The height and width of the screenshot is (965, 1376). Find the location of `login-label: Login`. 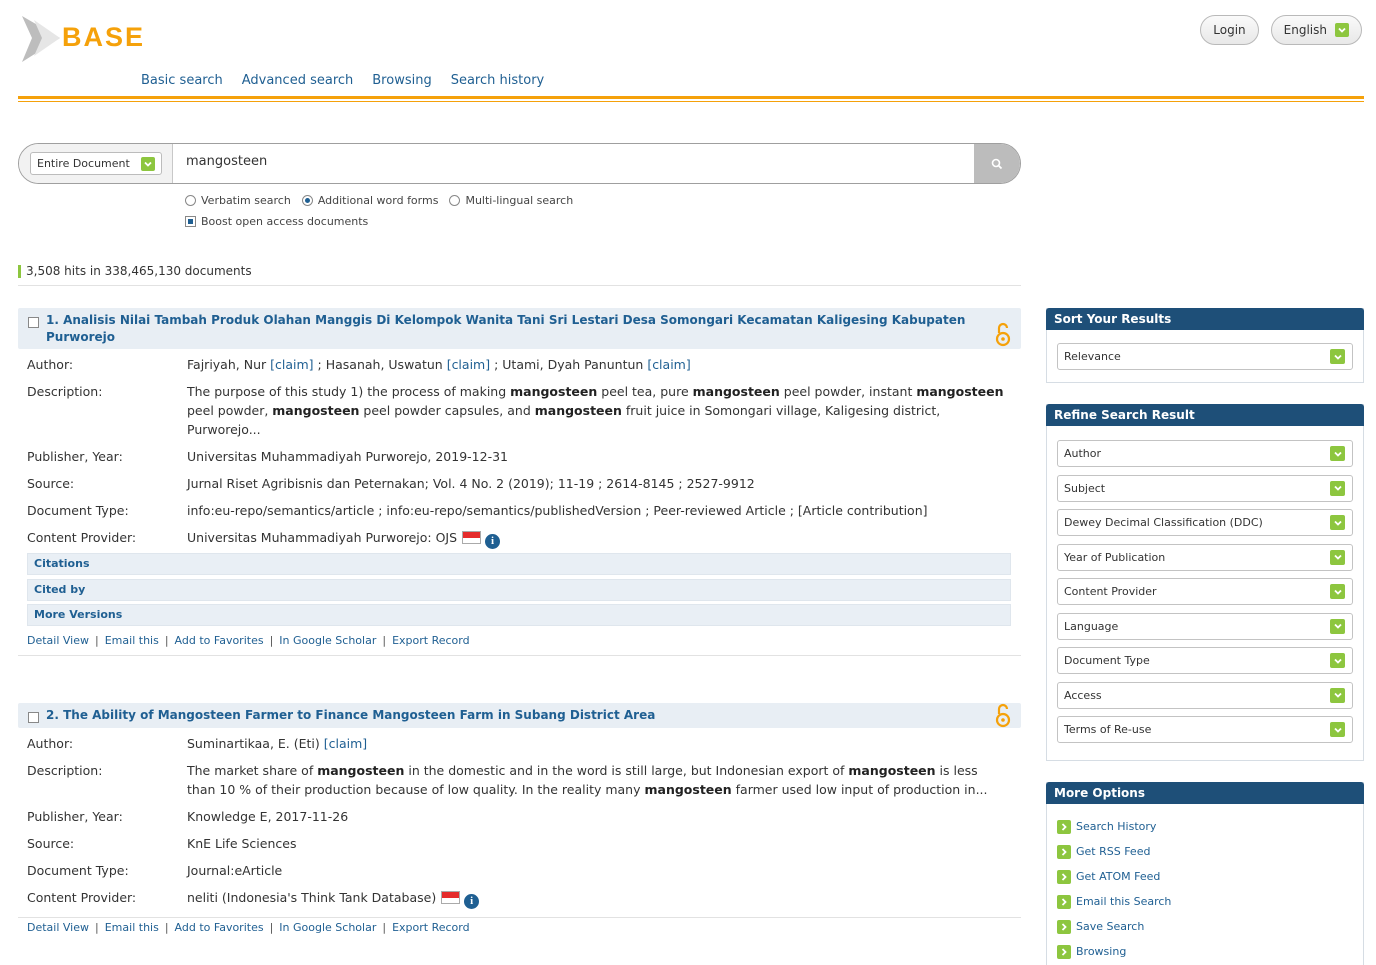

login-label: Login is located at coordinates (1229, 30).